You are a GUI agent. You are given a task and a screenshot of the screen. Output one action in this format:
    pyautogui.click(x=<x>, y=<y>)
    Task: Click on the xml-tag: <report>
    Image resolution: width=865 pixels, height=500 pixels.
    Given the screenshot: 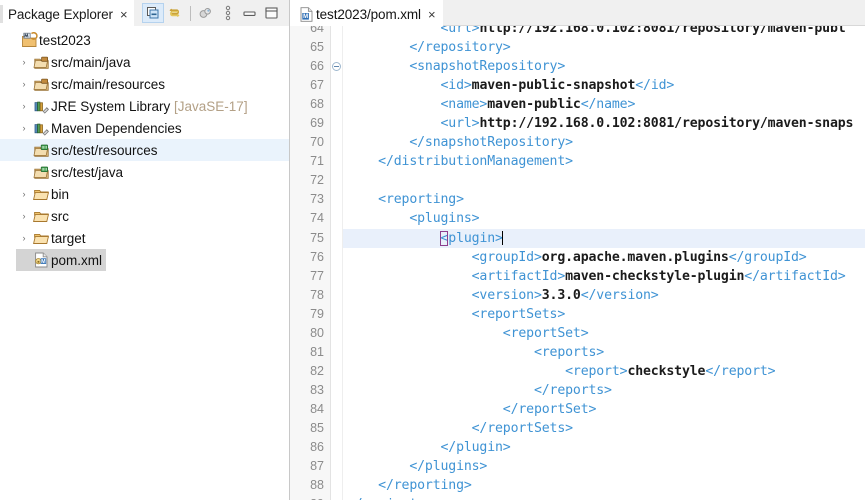 What is the action you would take?
    pyautogui.click(x=596, y=371)
    